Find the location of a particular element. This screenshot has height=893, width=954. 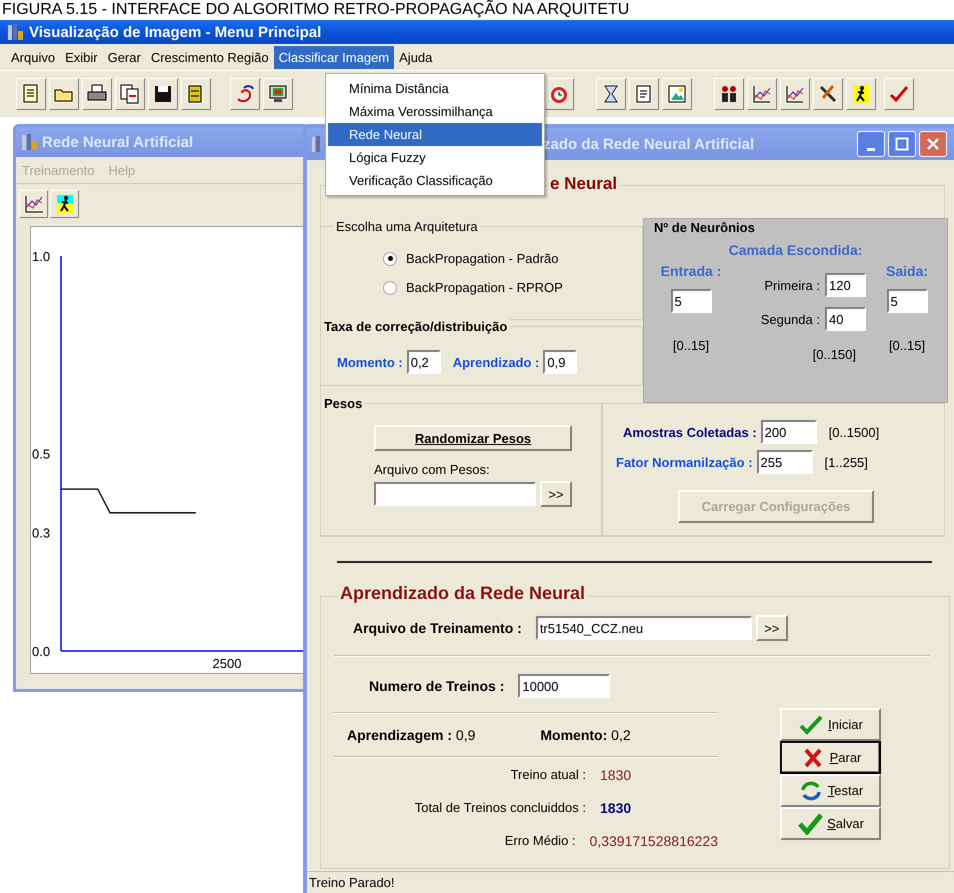

input-field: 10000 is located at coordinates (564, 686).